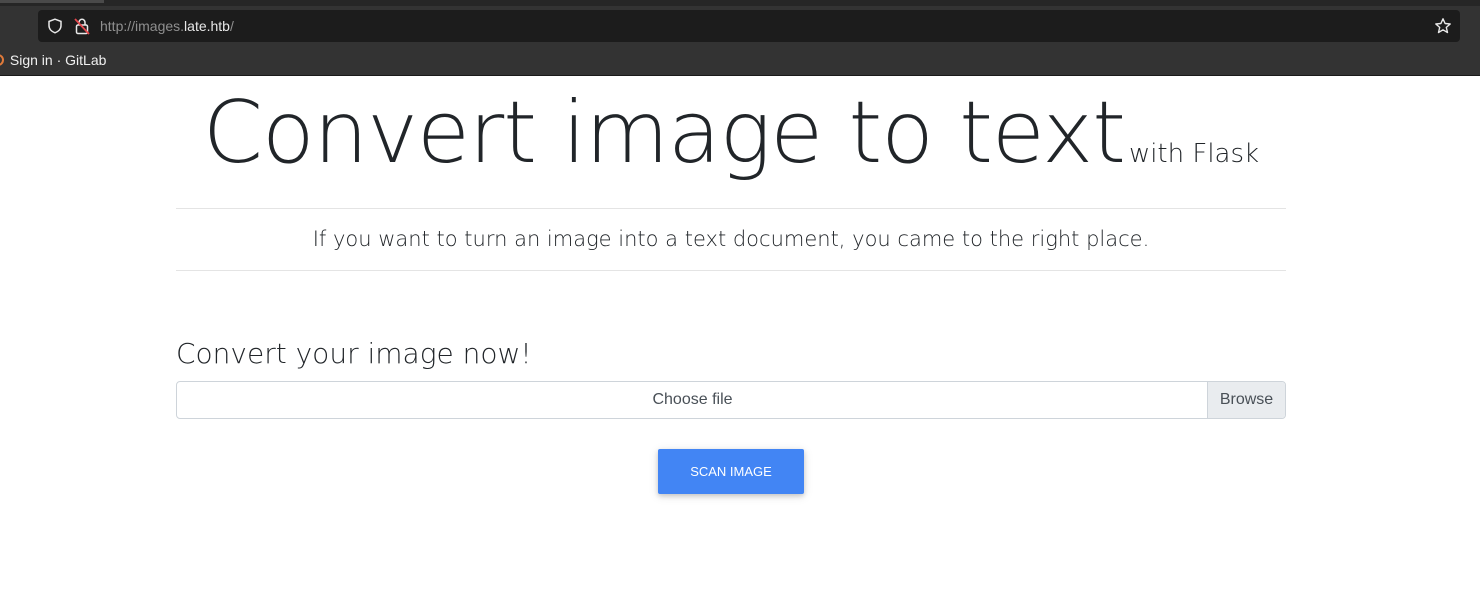 The height and width of the screenshot is (607, 1480). Describe the element at coordinates (58, 60) in the screenshot. I see `bookmark-label: Sign in · GitLab` at that location.